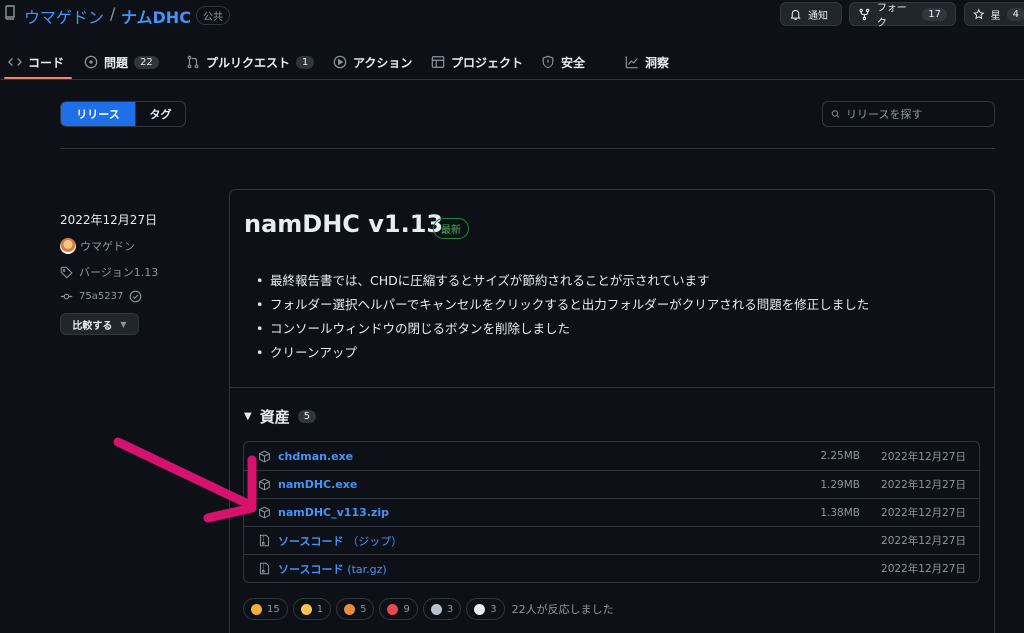 The width and height of the screenshot is (1024, 633). Describe the element at coordinates (320, 609) in the screenshot. I see `reaction-count: 1` at that location.